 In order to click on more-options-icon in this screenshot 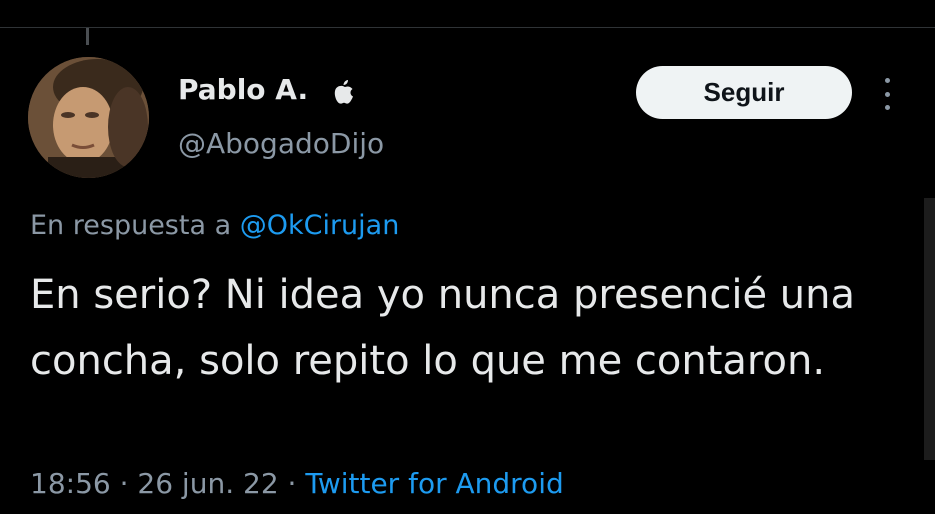, I will do `click(887, 94)`.